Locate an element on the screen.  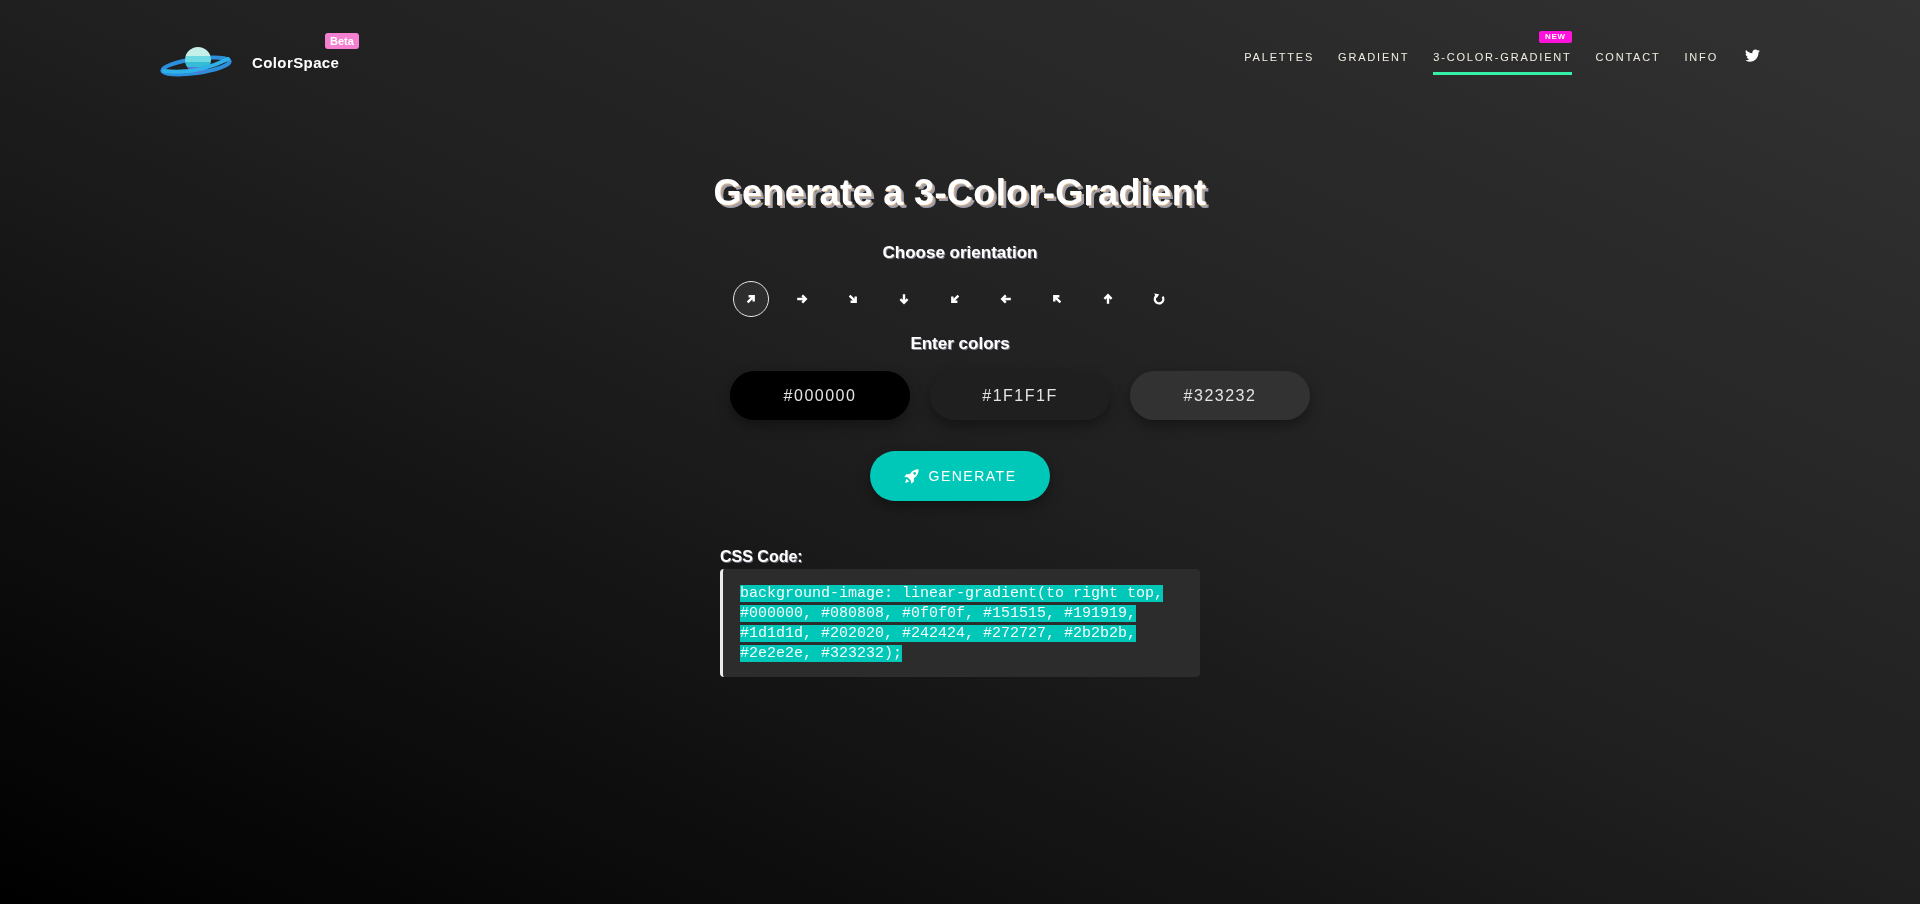
rocket-icon is located at coordinates (911, 476).